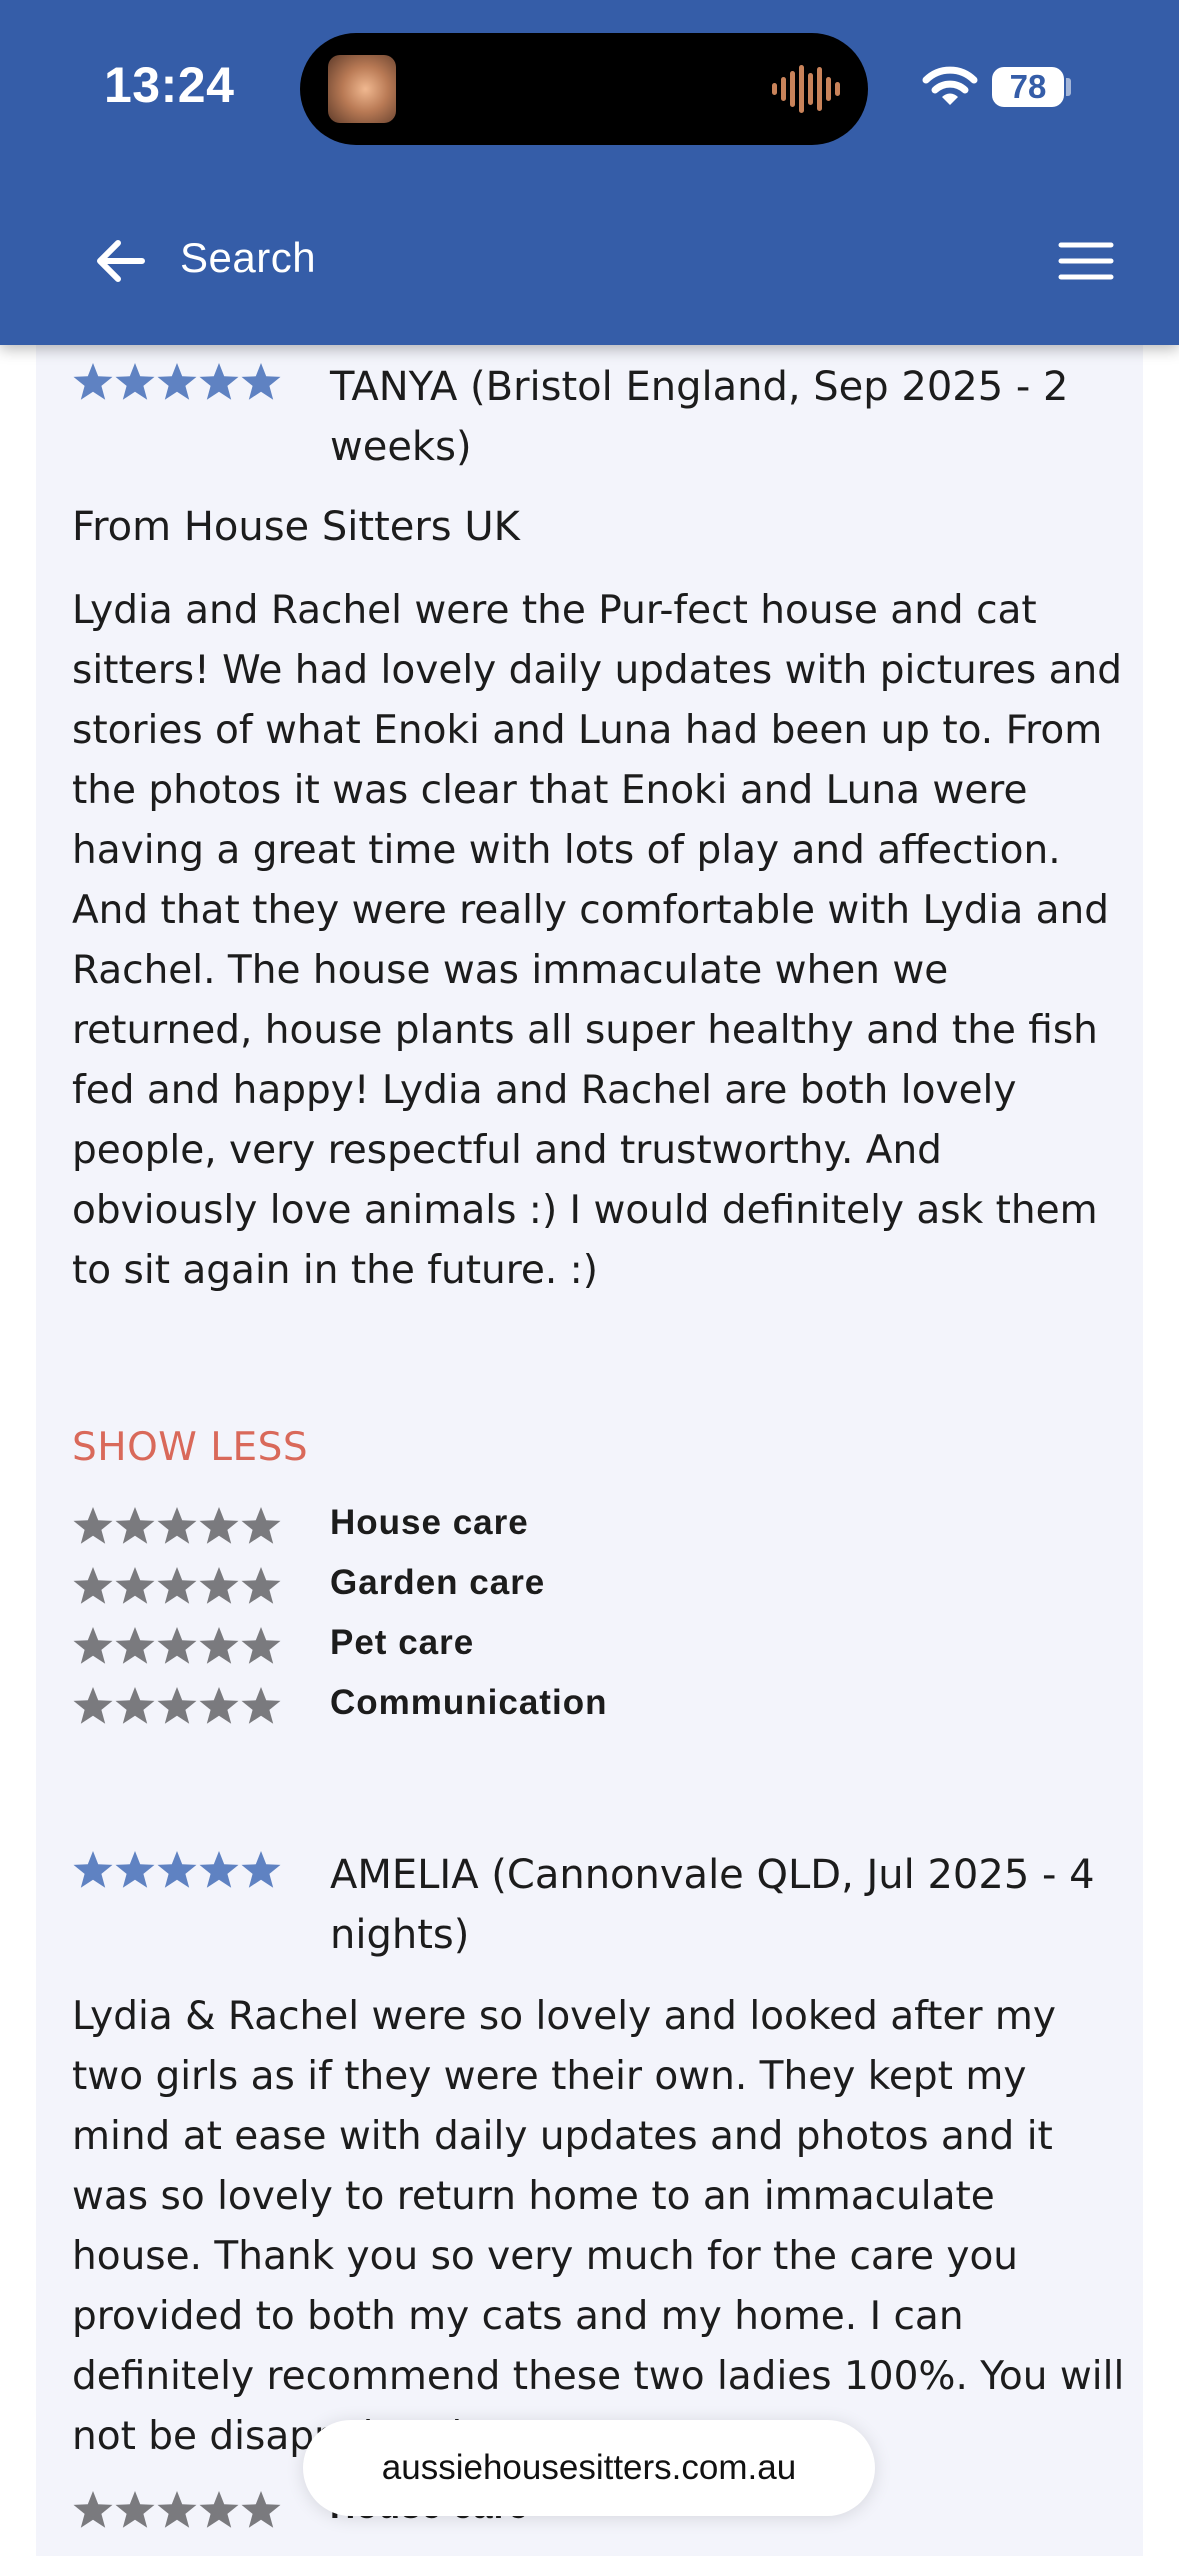  I want to click on top-bar: 13:24 78 Search, so click(589, 172).